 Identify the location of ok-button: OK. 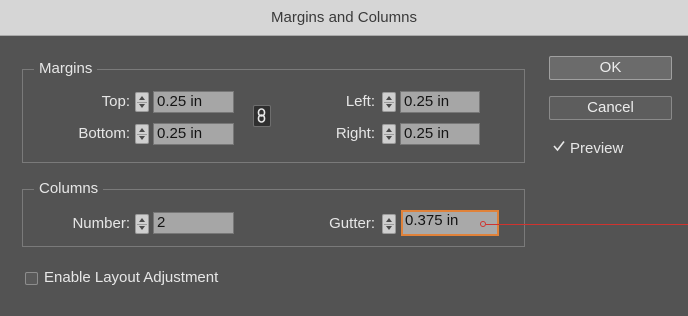
(610, 68).